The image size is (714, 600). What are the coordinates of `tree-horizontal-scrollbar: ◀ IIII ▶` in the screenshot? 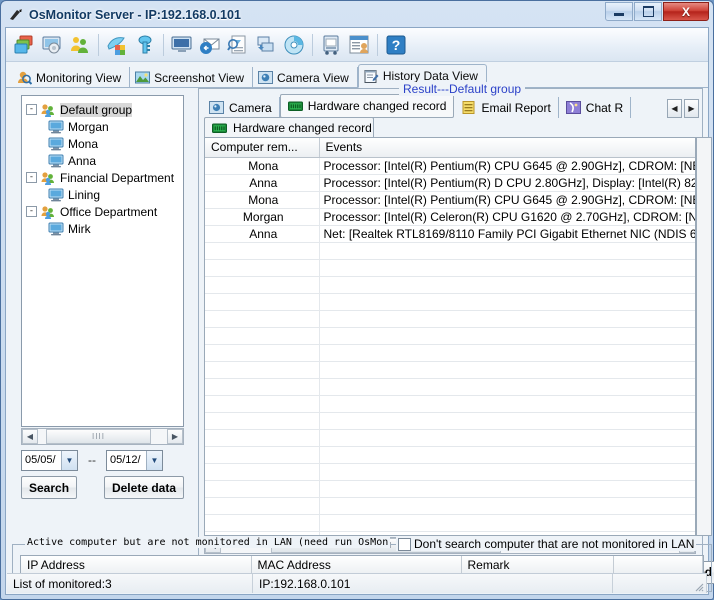 It's located at (102, 436).